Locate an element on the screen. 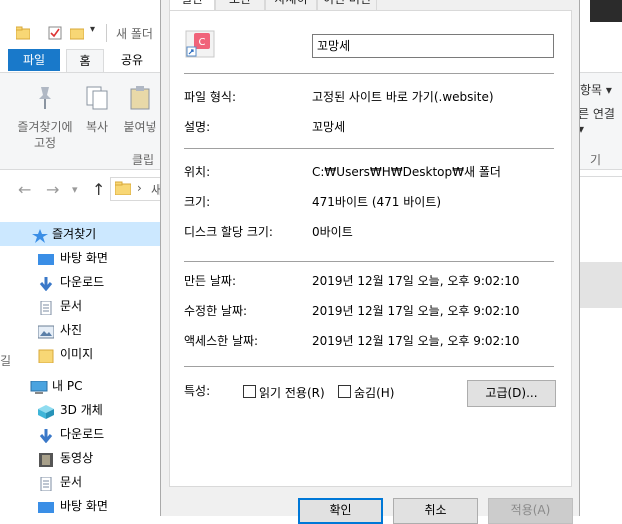 The height and width of the screenshot is (524, 622). copy-button: 복사 is located at coordinates (97, 110).